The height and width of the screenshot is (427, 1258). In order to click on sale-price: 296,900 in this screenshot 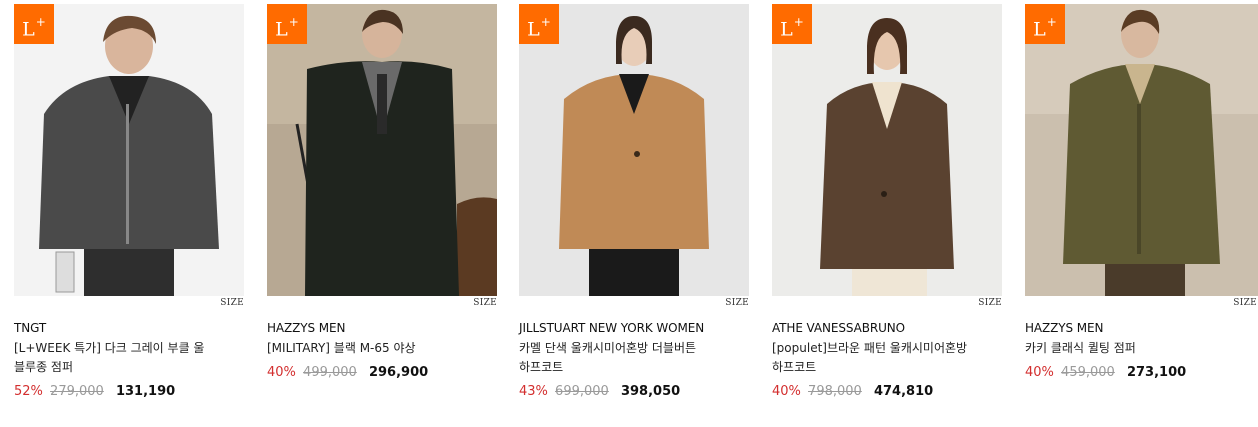, I will do `click(398, 372)`.